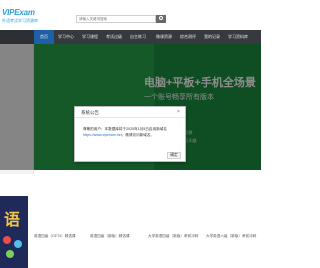 The image size is (320, 268). I want to click on search-button, so click(161, 19).